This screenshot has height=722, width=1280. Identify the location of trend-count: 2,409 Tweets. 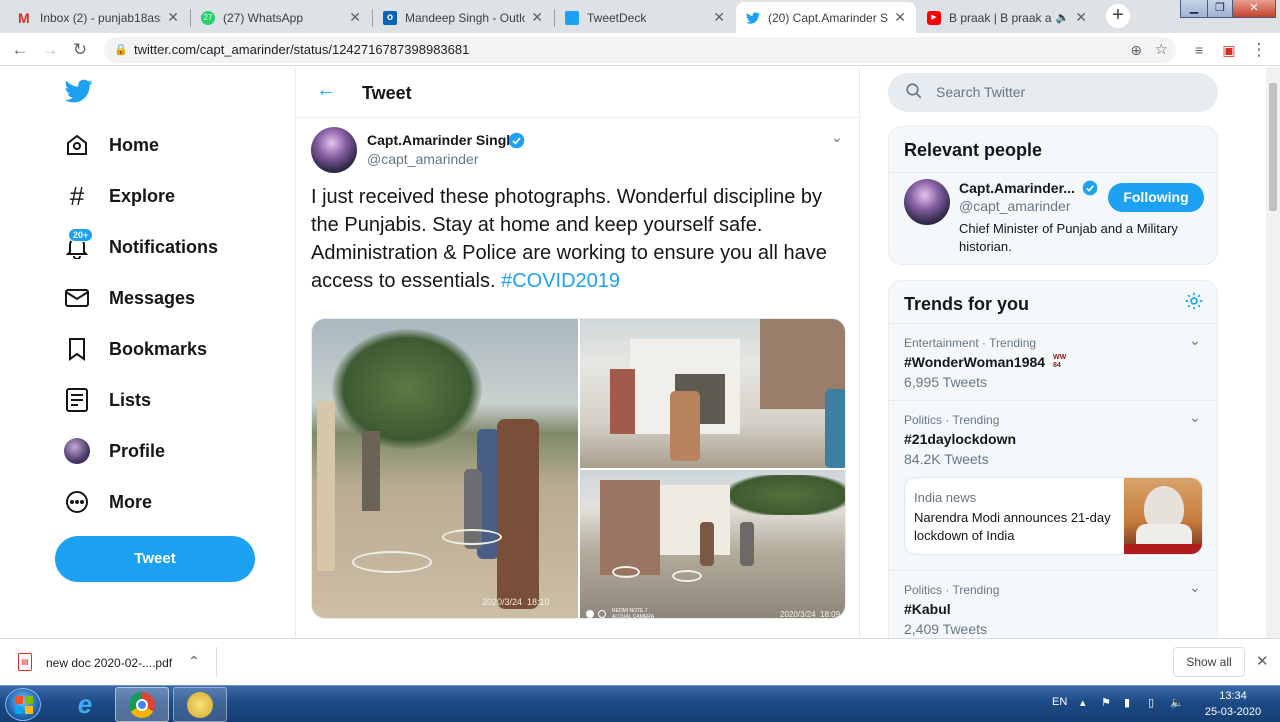
(946, 629).